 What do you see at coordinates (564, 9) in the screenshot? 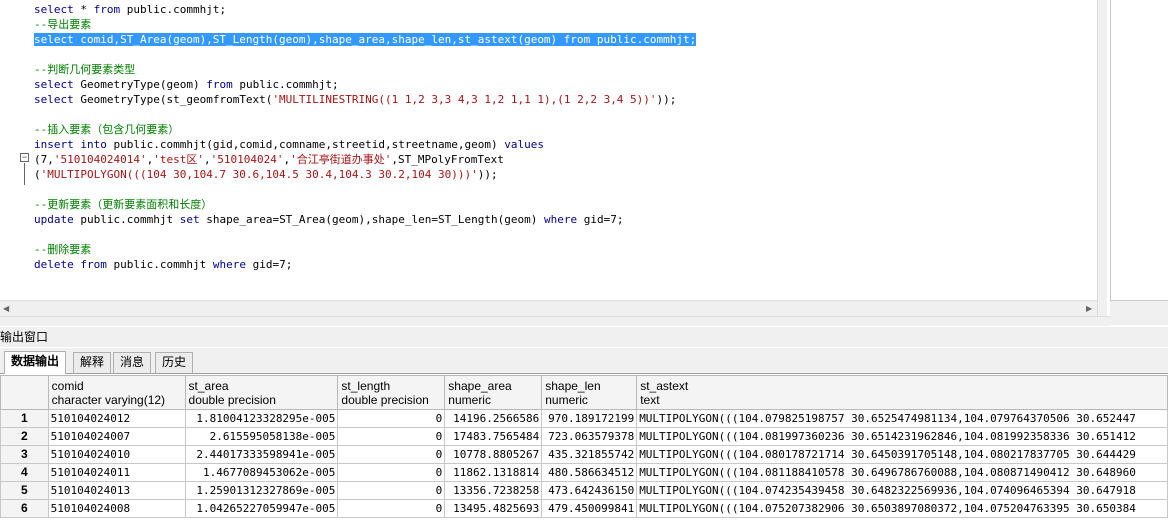
I see `code-line: select * from public.commhjt;` at bounding box center [564, 9].